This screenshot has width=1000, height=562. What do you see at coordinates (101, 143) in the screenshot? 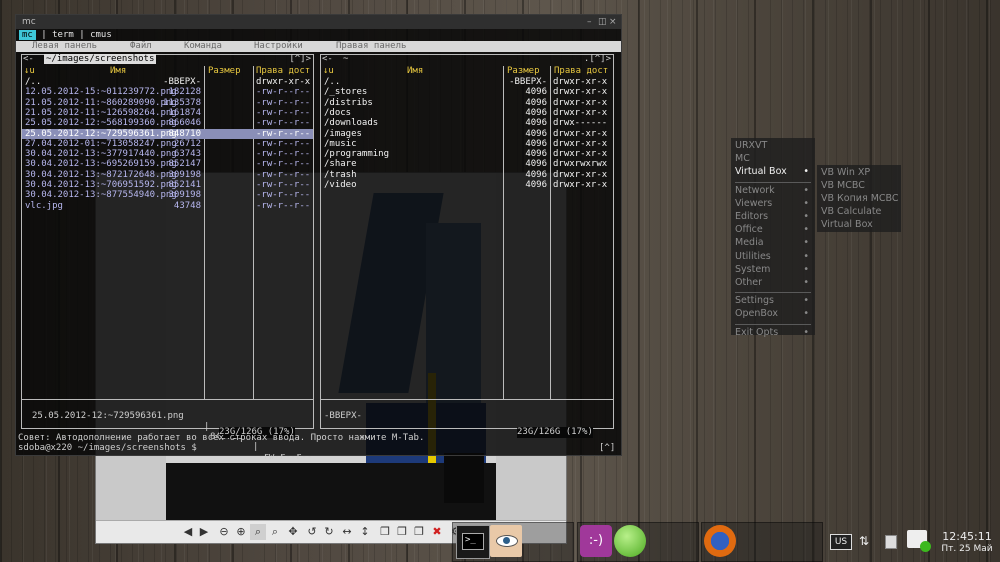
I see `file-name: 27.04.2012-01:~713058247.png` at bounding box center [101, 143].